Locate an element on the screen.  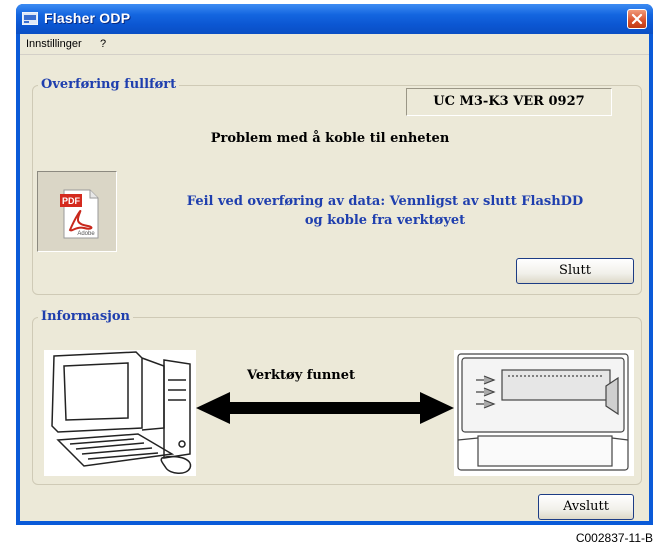
adobe-label: Adobe is located at coordinates (86, 234).